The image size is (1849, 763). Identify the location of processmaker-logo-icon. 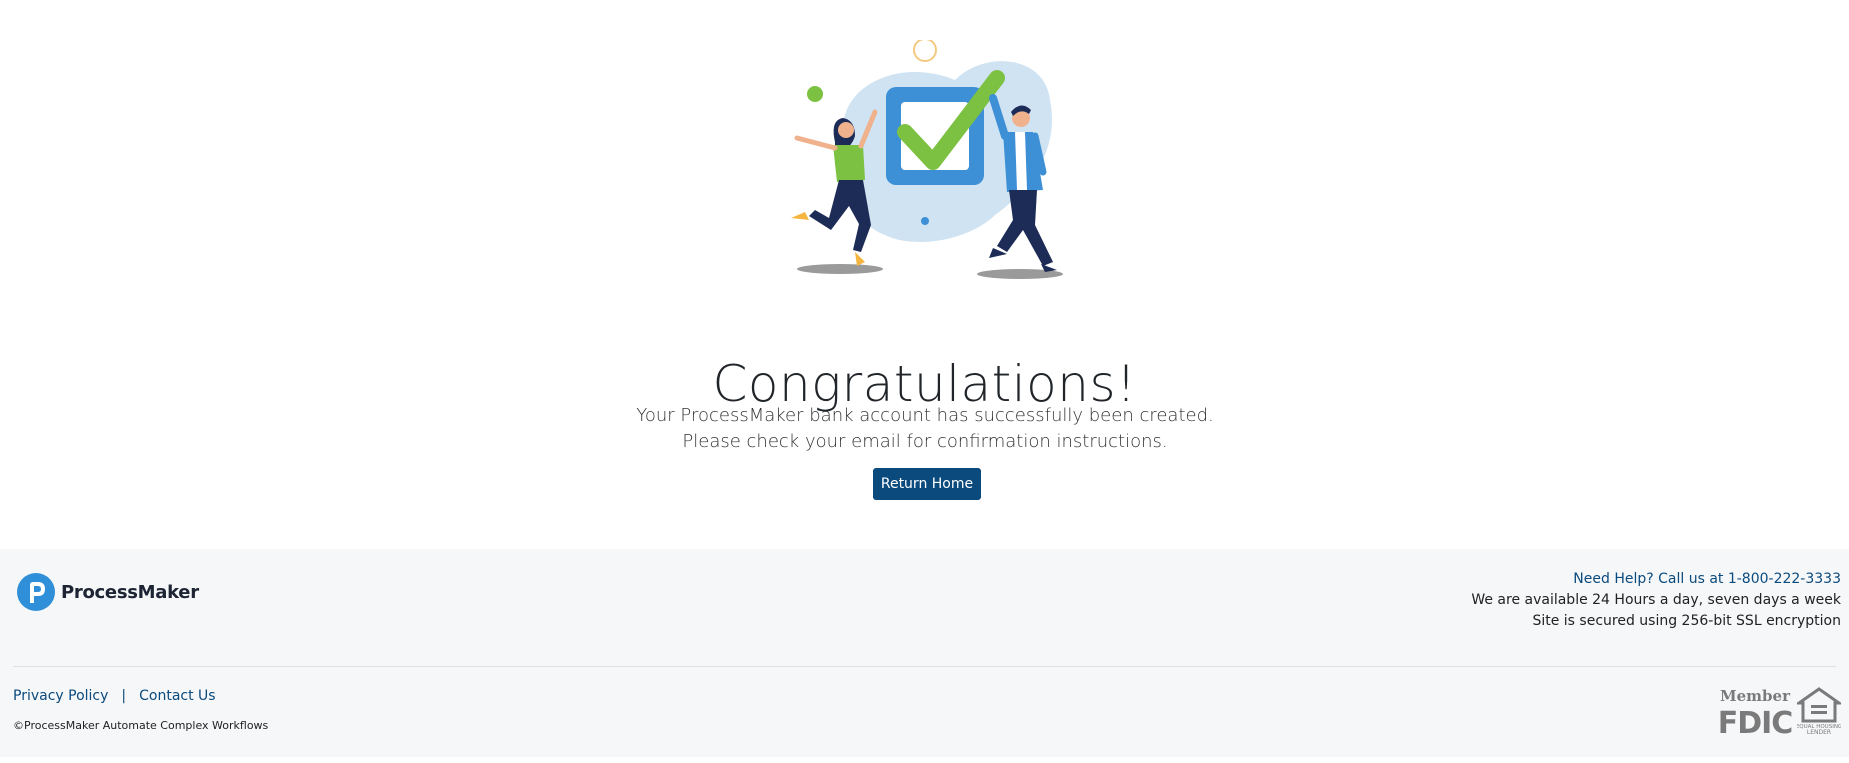
(36, 592).